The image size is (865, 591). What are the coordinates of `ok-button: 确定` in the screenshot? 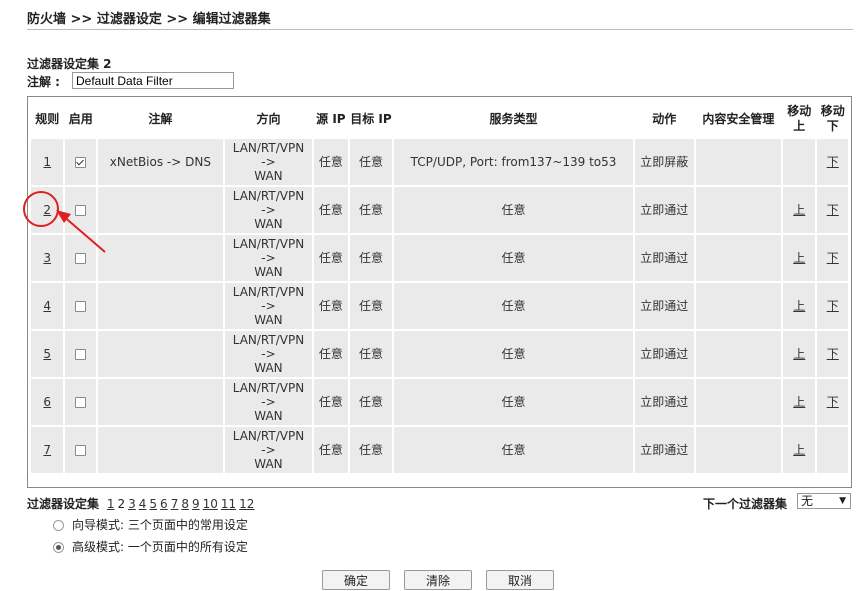 It's located at (356, 580).